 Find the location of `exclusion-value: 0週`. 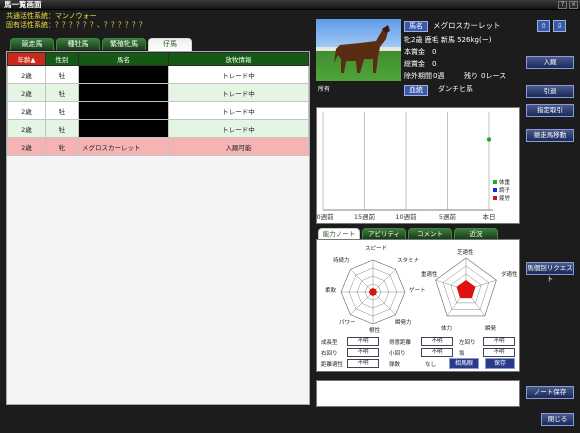

exclusion-value: 0週 is located at coordinates (439, 76).